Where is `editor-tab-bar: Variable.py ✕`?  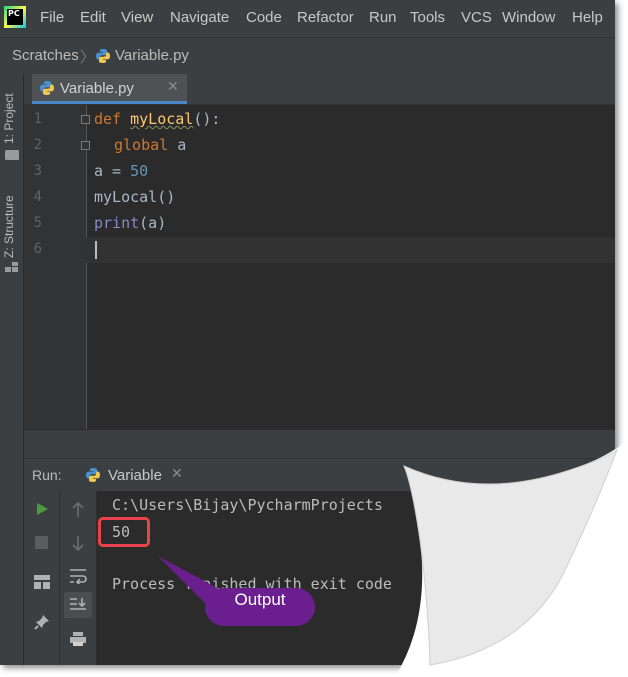 editor-tab-bar: Variable.py ✕ is located at coordinates (319, 89).